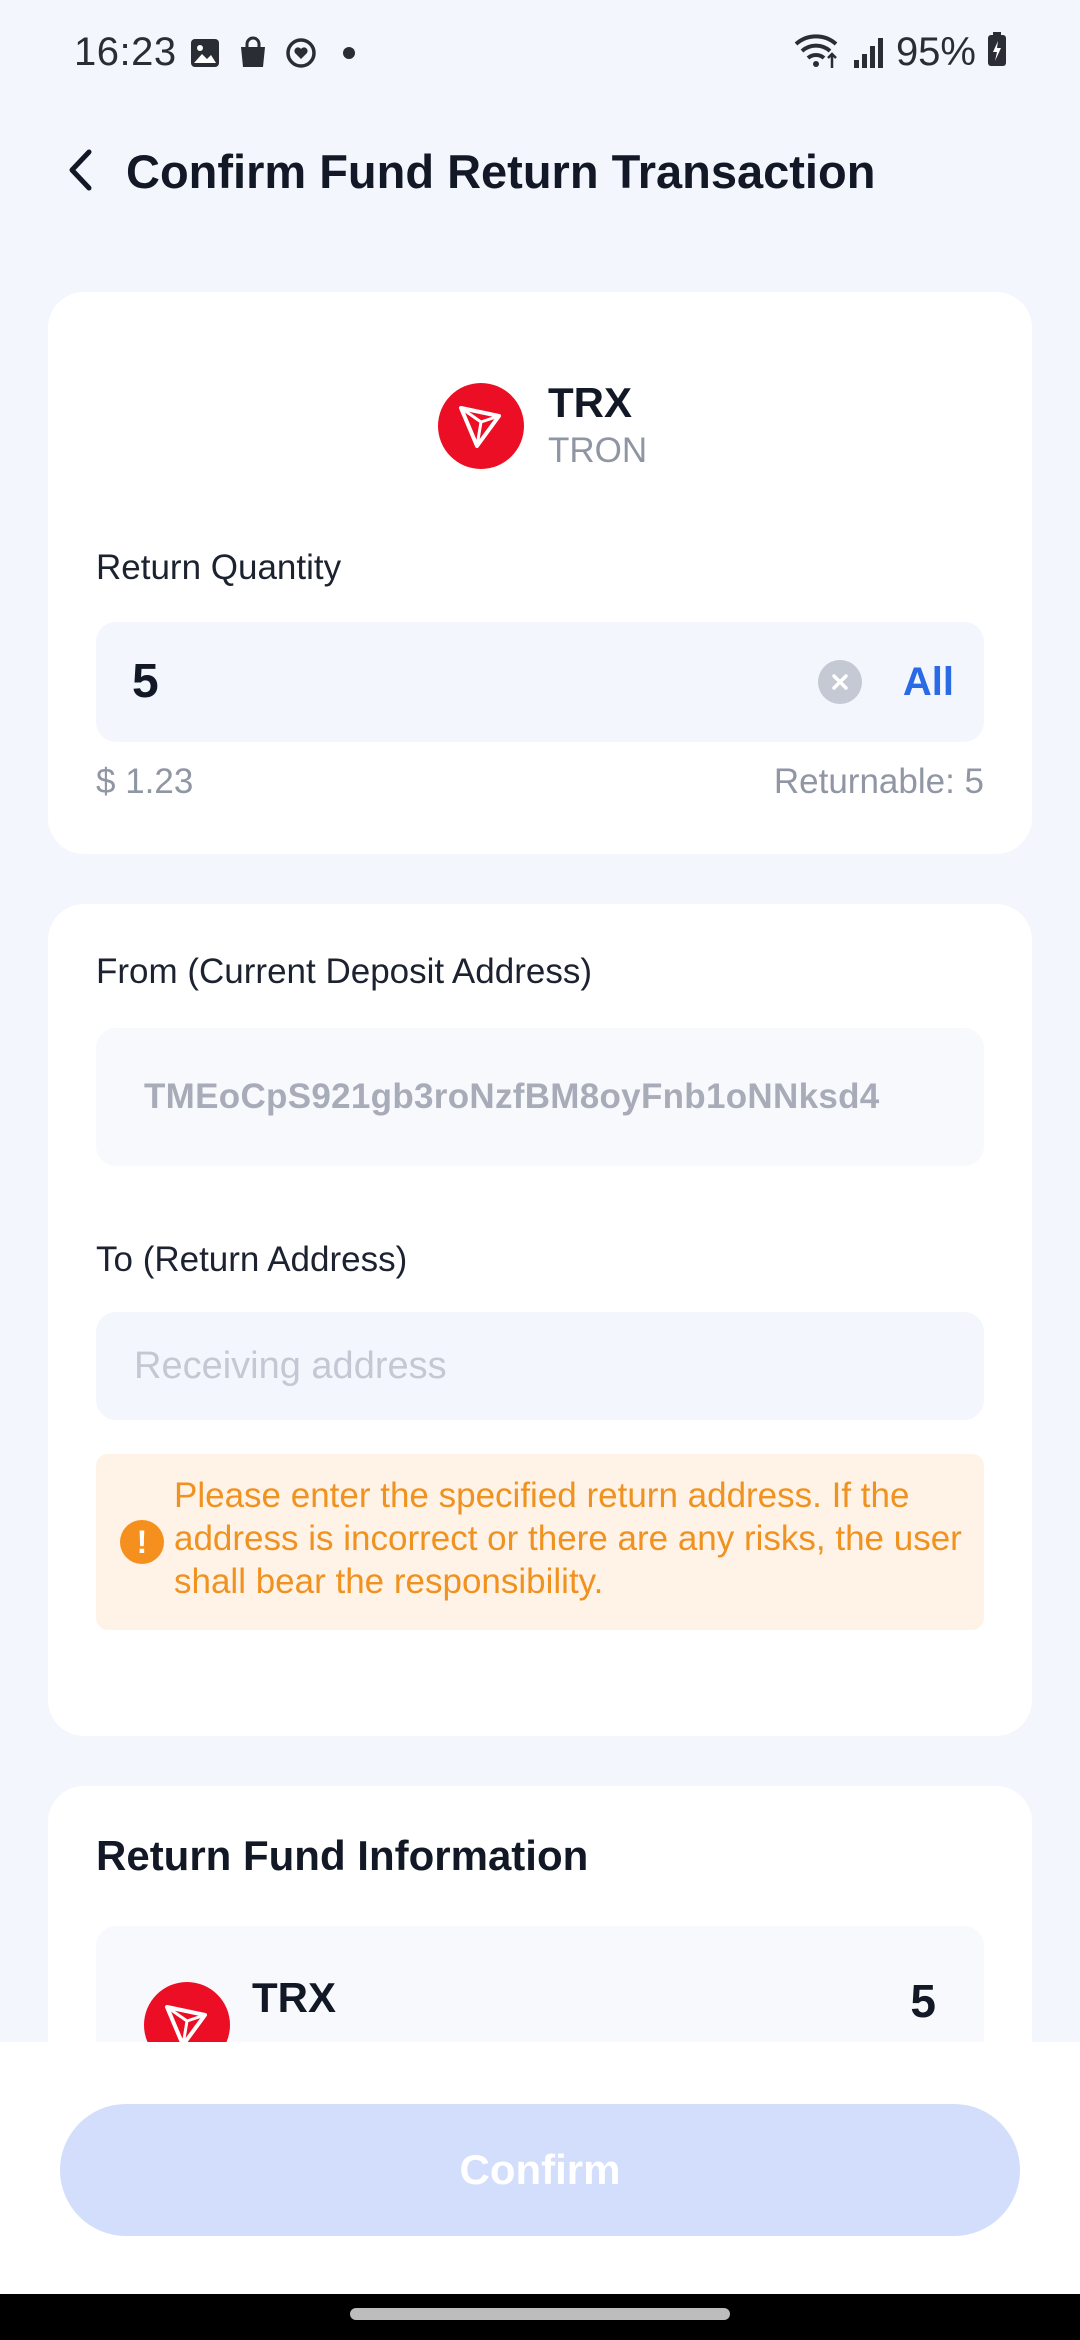 This screenshot has width=1080, height=2340. Describe the element at coordinates (294, 1997) in the screenshot. I see `info-coin-symbol: TRX` at that location.